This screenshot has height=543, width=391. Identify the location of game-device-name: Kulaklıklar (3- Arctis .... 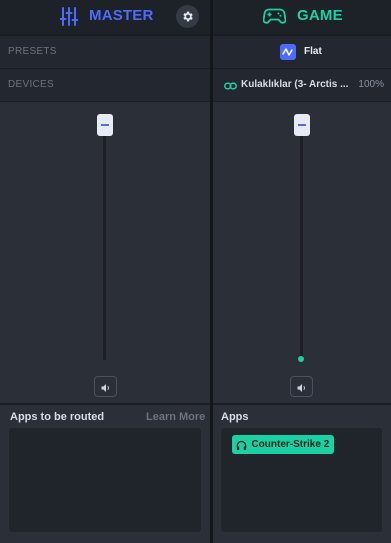
(295, 84).